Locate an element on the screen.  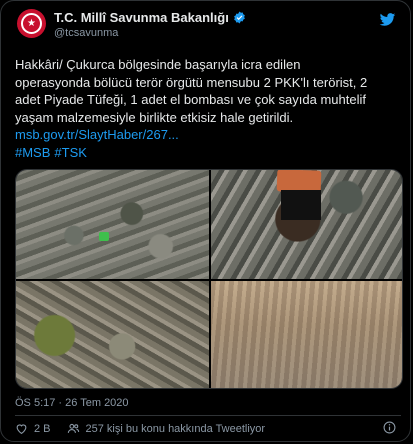
people-icon is located at coordinates (73, 428).